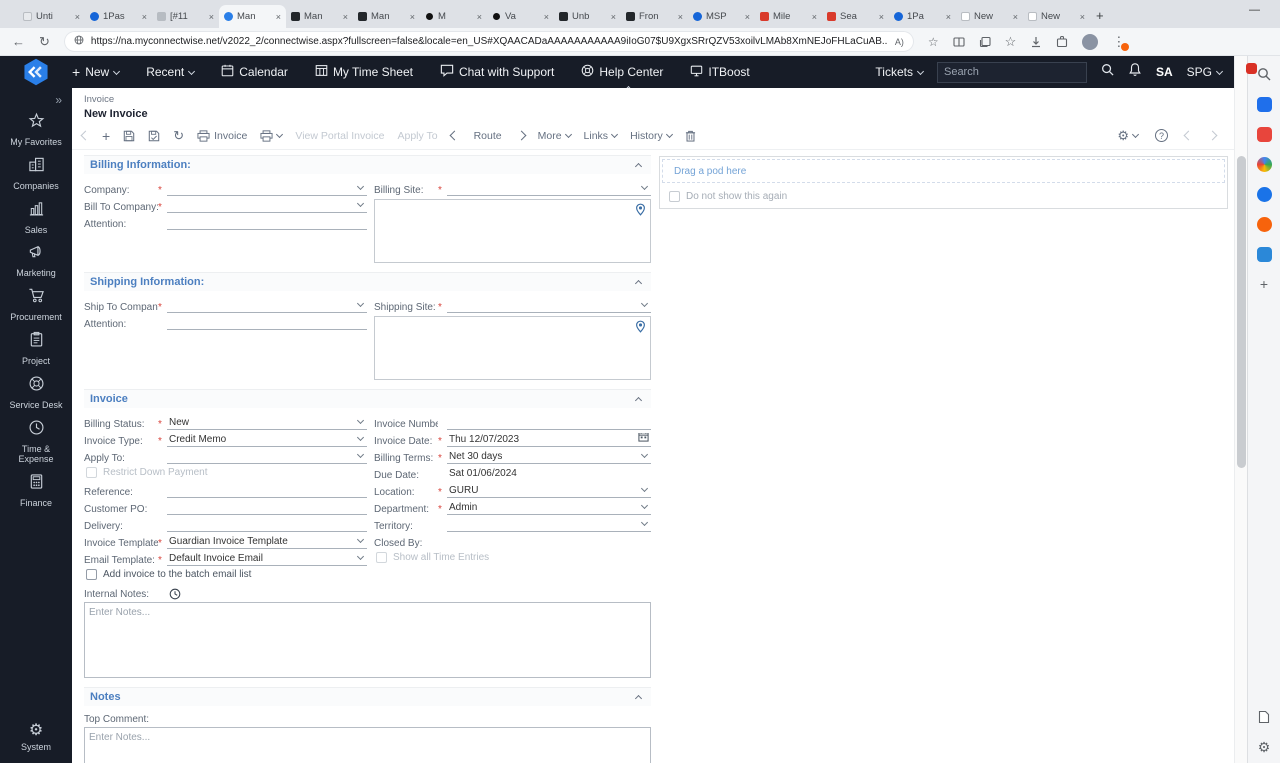  What do you see at coordinates (36, 442) in the screenshot?
I see `sidebar-item-time-expense: Time & Expense` at bounding box center [36, 442].